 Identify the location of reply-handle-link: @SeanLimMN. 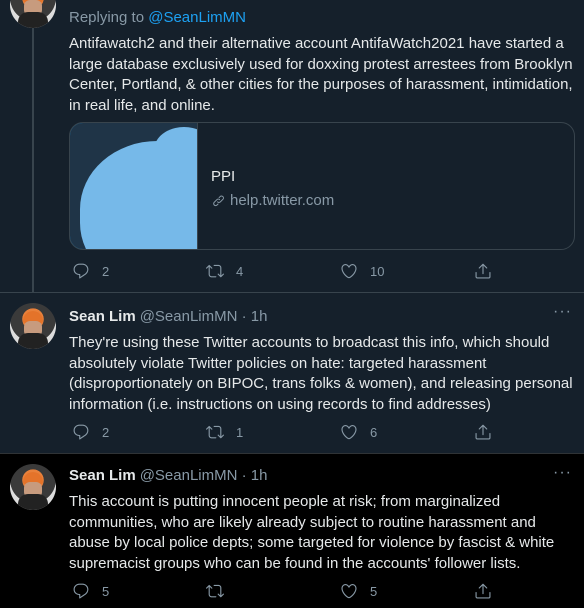
(197, 17).